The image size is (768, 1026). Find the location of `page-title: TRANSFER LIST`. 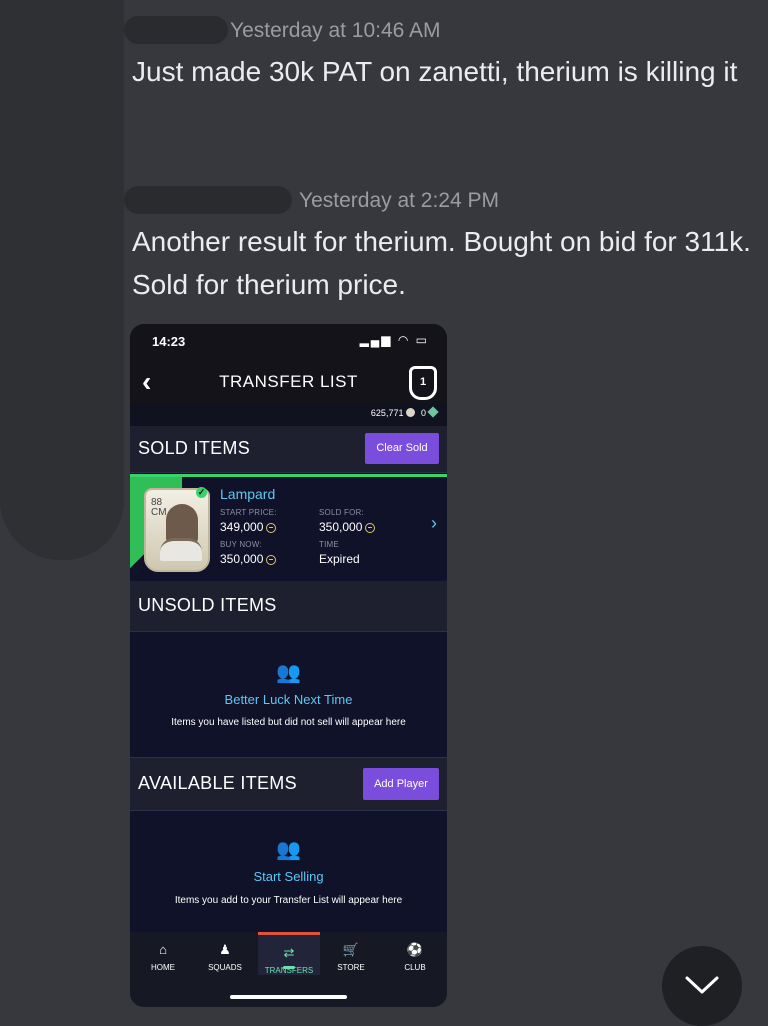

page-title: TRANSFER LIST is located at coordinates (288, 381).